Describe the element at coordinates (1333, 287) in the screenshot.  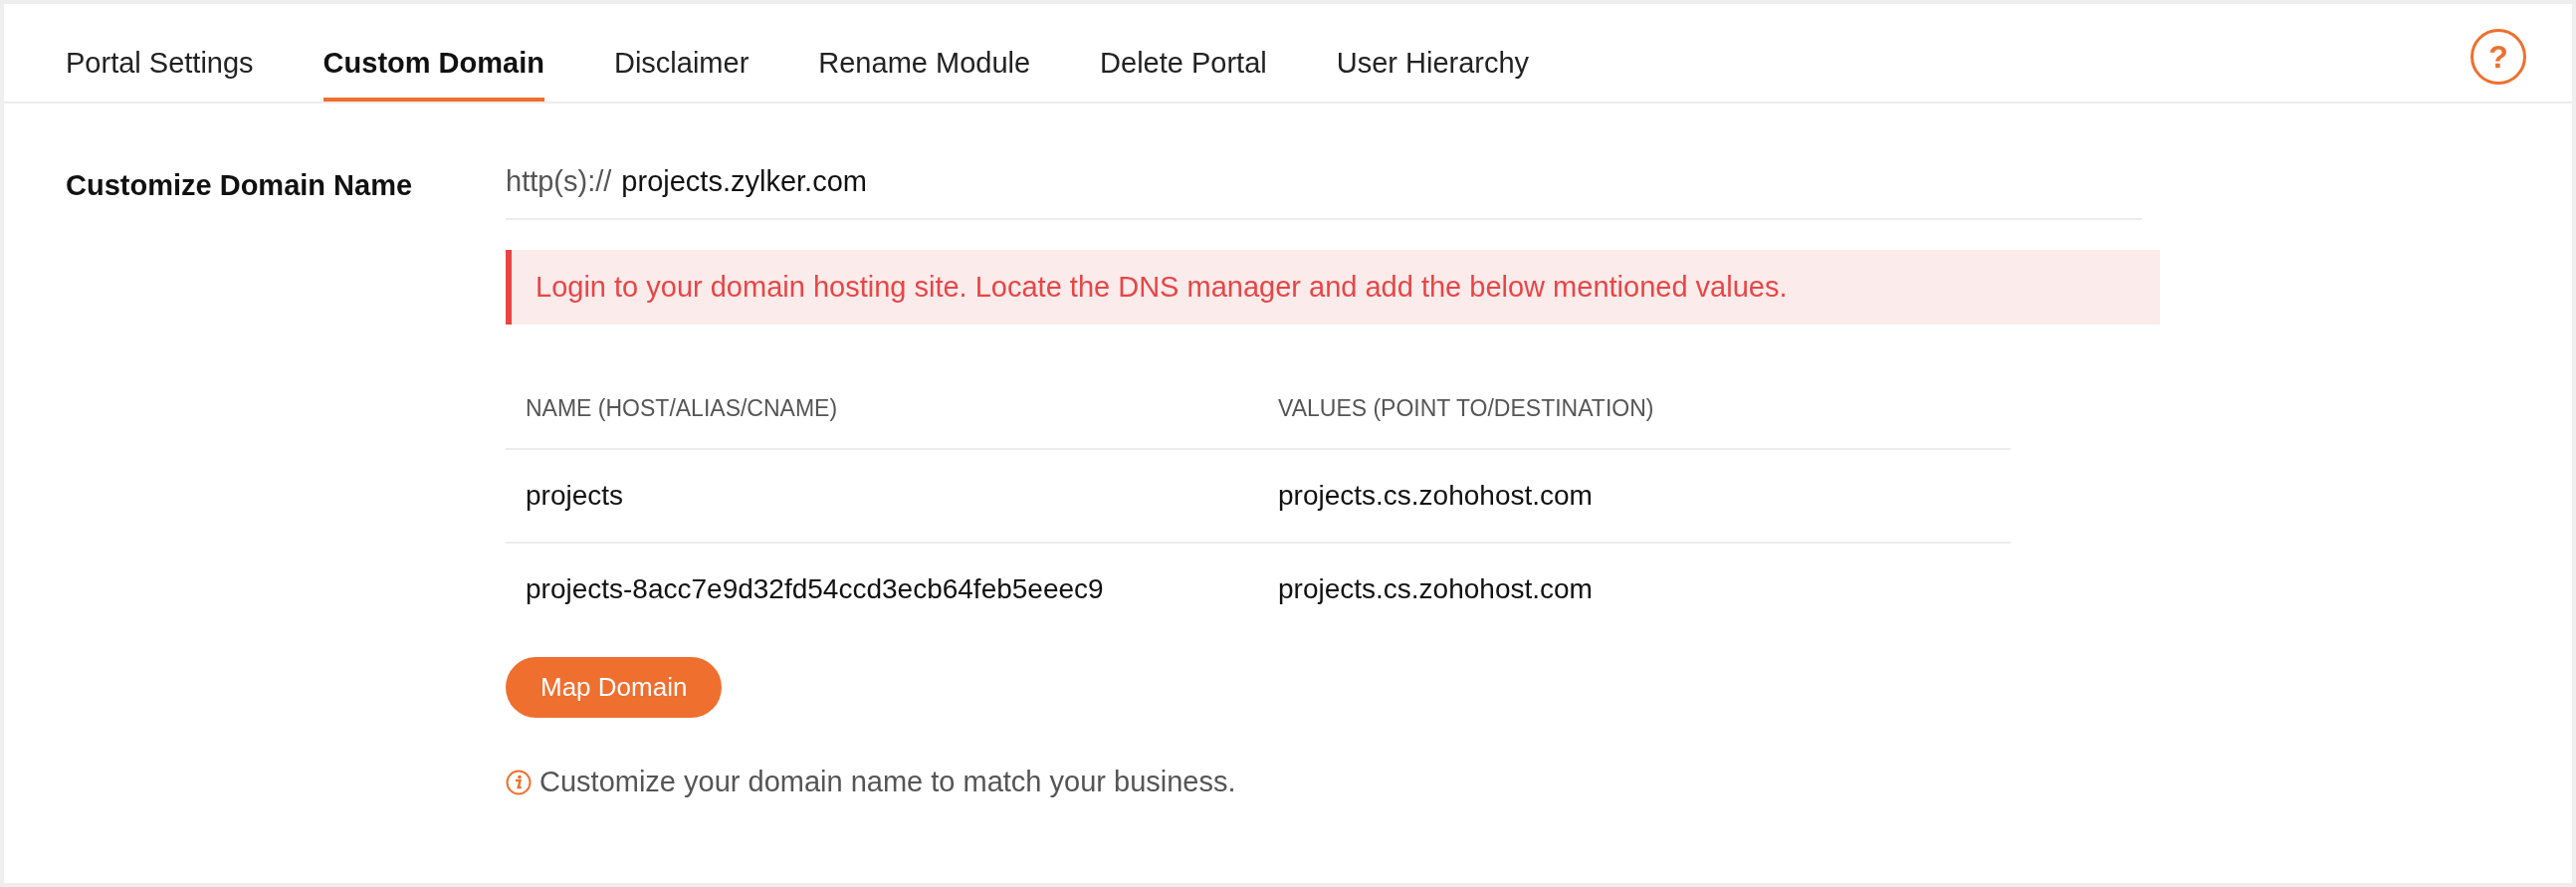
I see `alert-message: Login to your domain hosting site. Locate the DNS manager and add the below mentioned values.` at that location.